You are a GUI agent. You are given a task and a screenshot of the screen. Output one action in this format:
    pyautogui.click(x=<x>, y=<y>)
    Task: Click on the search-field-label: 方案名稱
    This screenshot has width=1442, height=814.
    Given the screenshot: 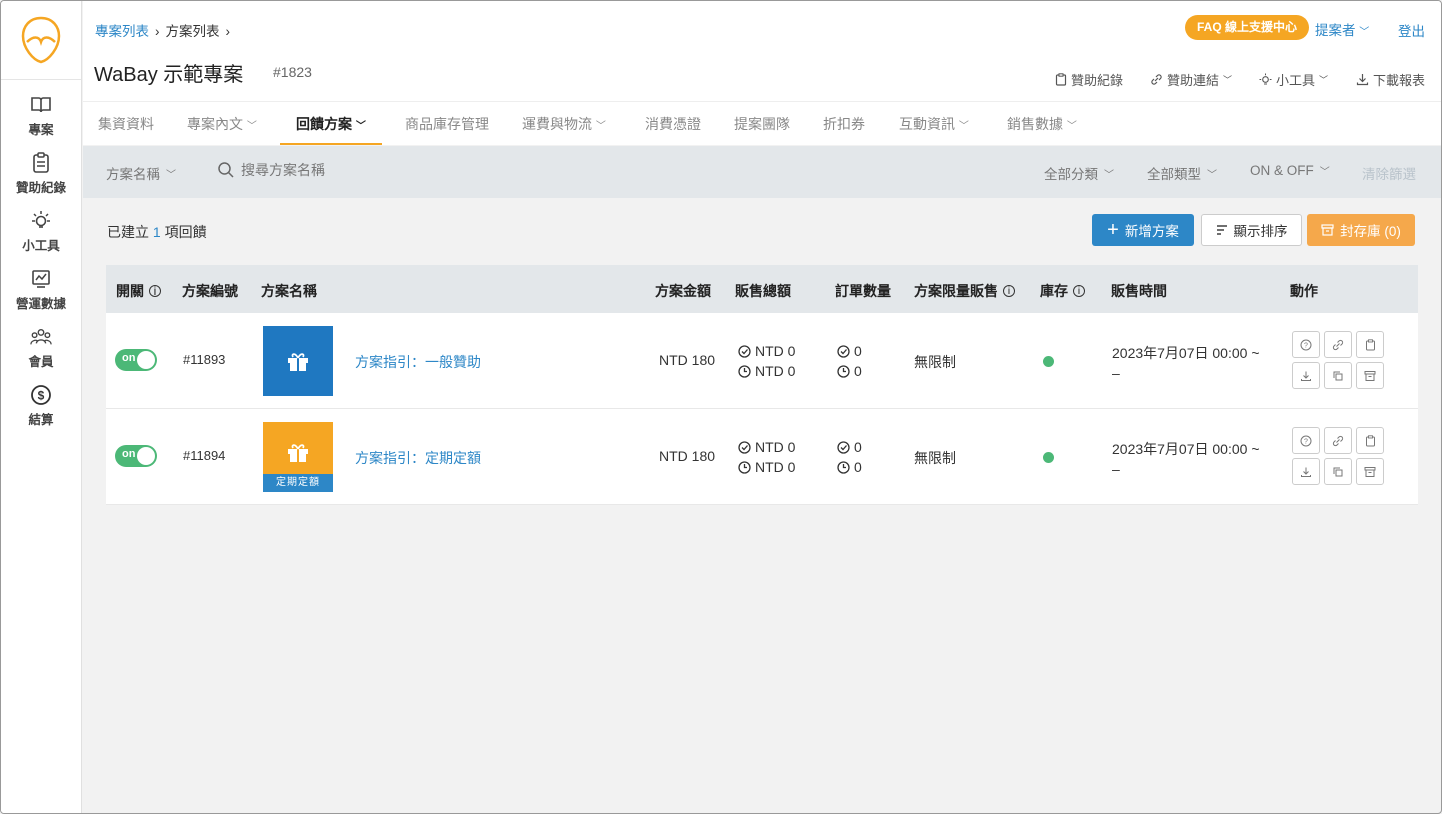 What is the action you would take?
    pyautogui.click(x=133, y=174)
    